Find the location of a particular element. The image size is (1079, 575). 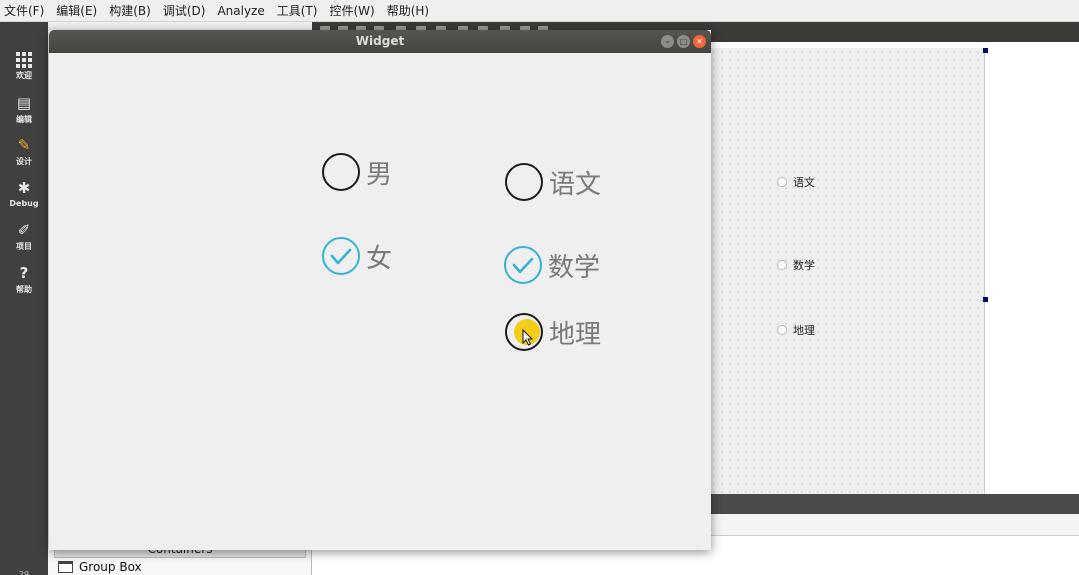

menu-file: 文件(F) is located at coordinates (24, 10).